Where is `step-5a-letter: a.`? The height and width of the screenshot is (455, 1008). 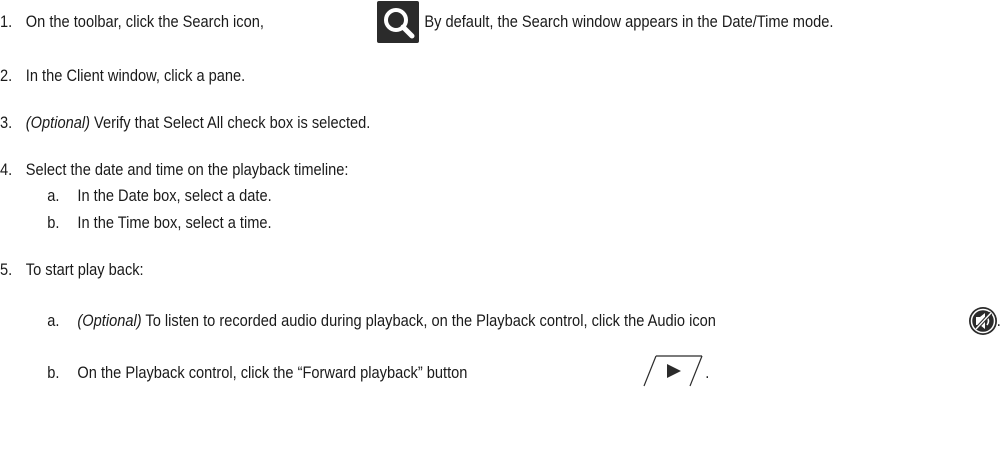
step-5a-letter: a. is located at coordinates (53, 320).